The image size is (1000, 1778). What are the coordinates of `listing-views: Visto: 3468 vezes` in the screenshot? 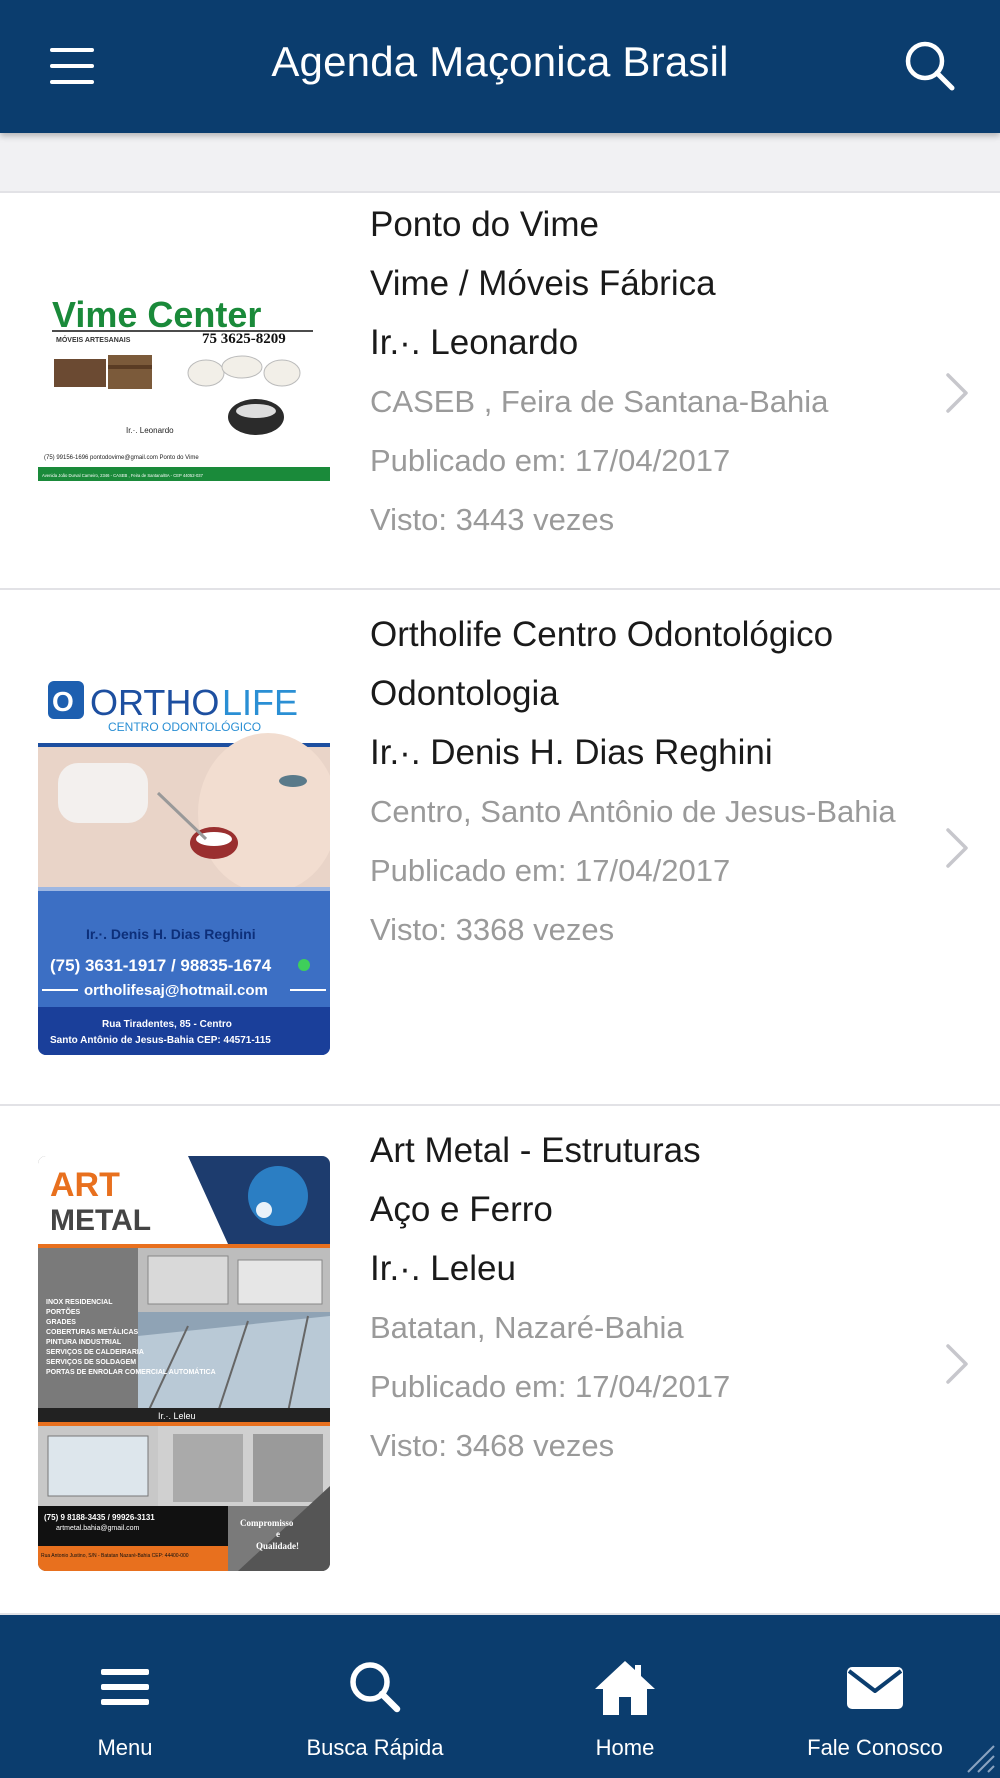 It's located at (492, 1445).